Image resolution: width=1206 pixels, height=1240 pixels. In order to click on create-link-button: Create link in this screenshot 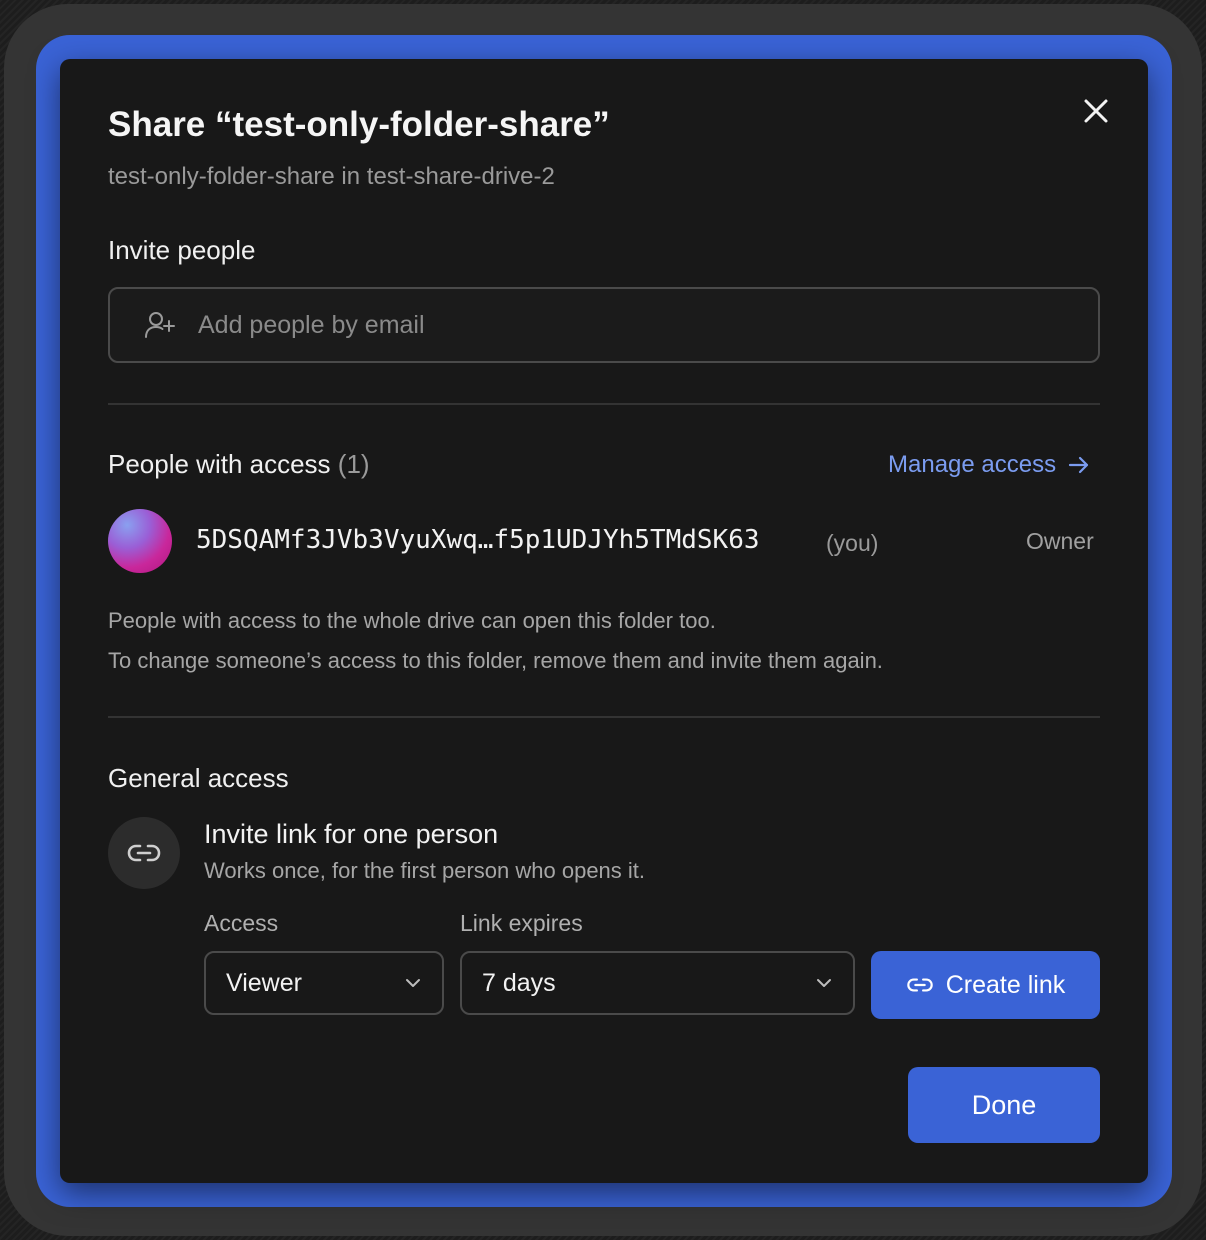, I will do `click(985, 985)`.